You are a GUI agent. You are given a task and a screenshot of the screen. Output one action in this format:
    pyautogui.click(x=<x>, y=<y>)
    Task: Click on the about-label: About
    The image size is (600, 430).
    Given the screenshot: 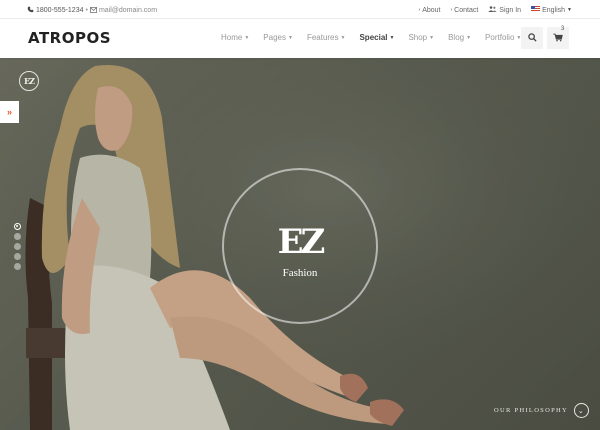 What is the action you would take?
    pyautogui.click(x=431, y=10)
    